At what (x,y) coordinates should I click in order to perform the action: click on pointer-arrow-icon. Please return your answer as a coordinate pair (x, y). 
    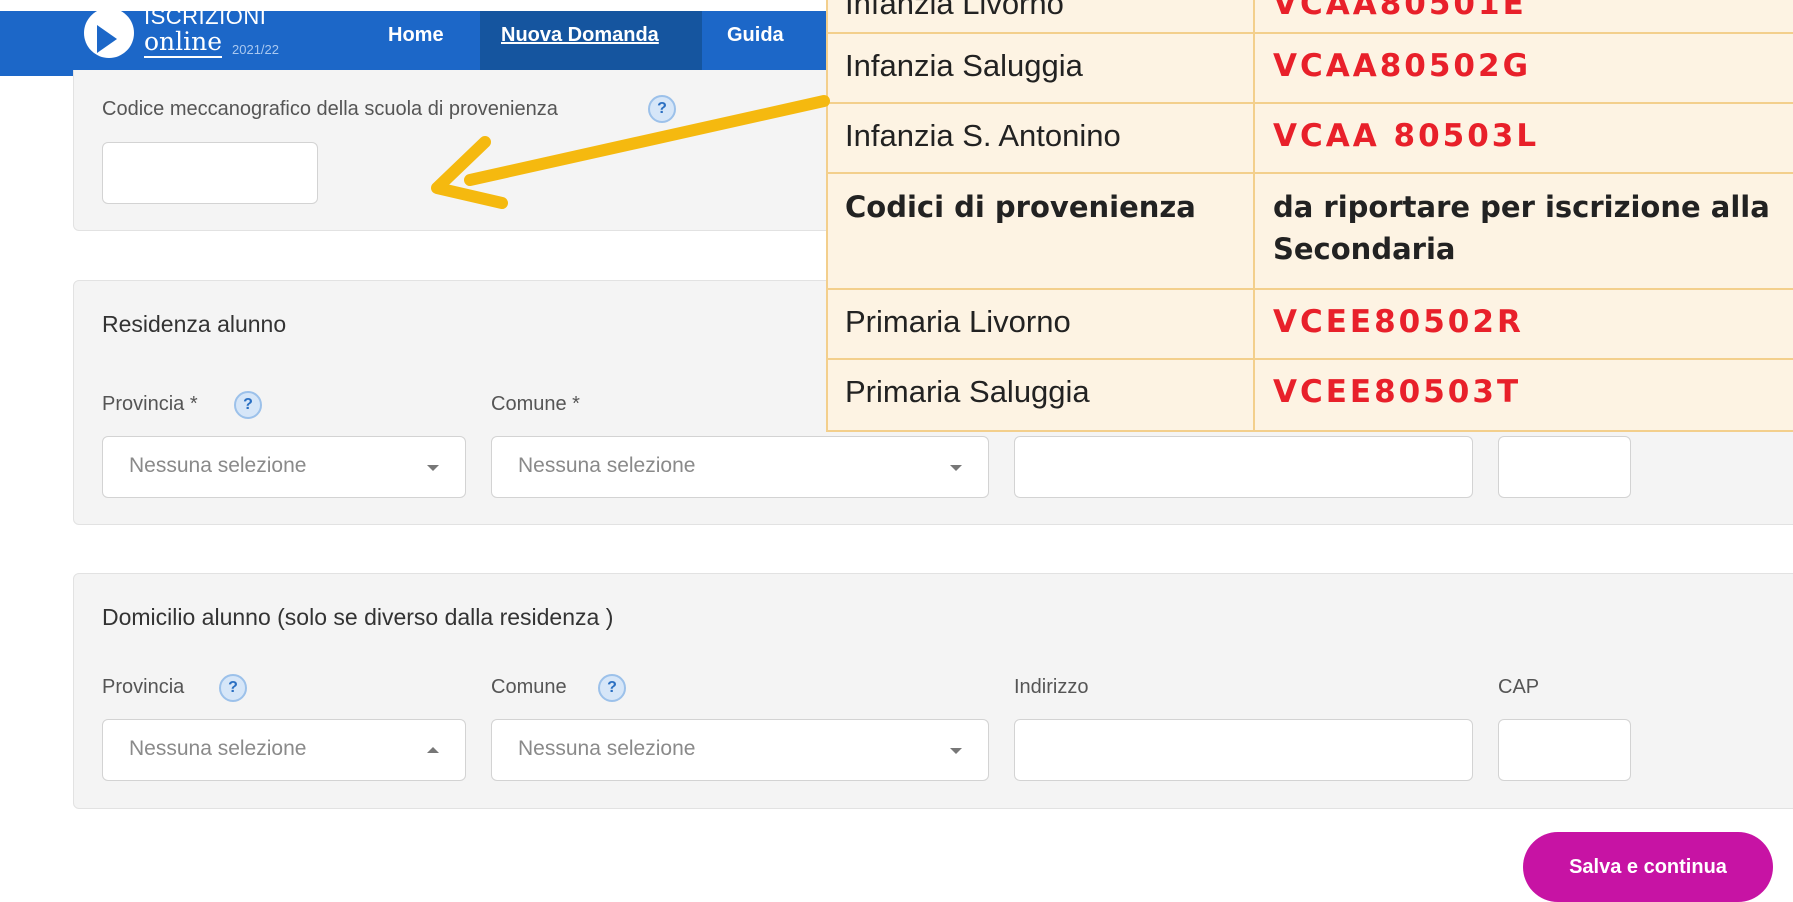
    Looking at the image, I should click on (630, 152).